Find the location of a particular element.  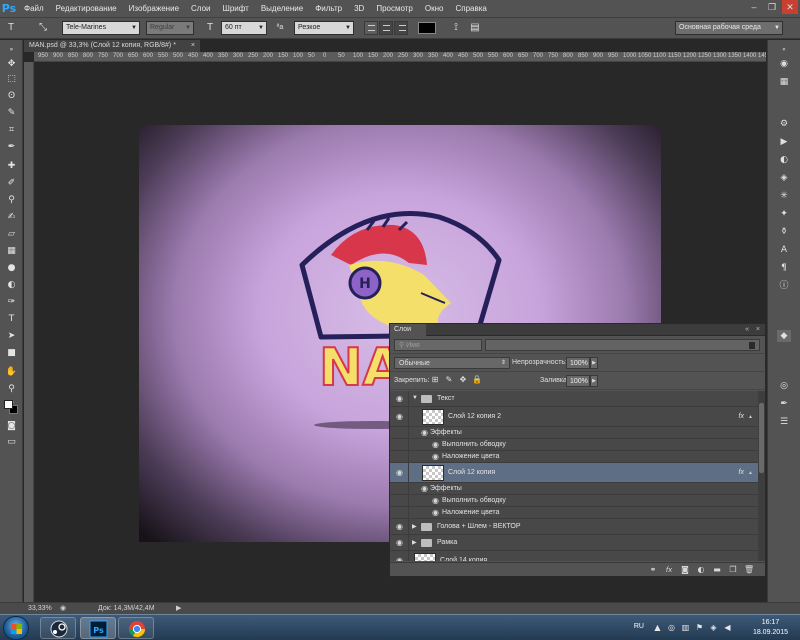

layer-group-row: ◉ ▼ Текст is located at coordinates (574, 399).